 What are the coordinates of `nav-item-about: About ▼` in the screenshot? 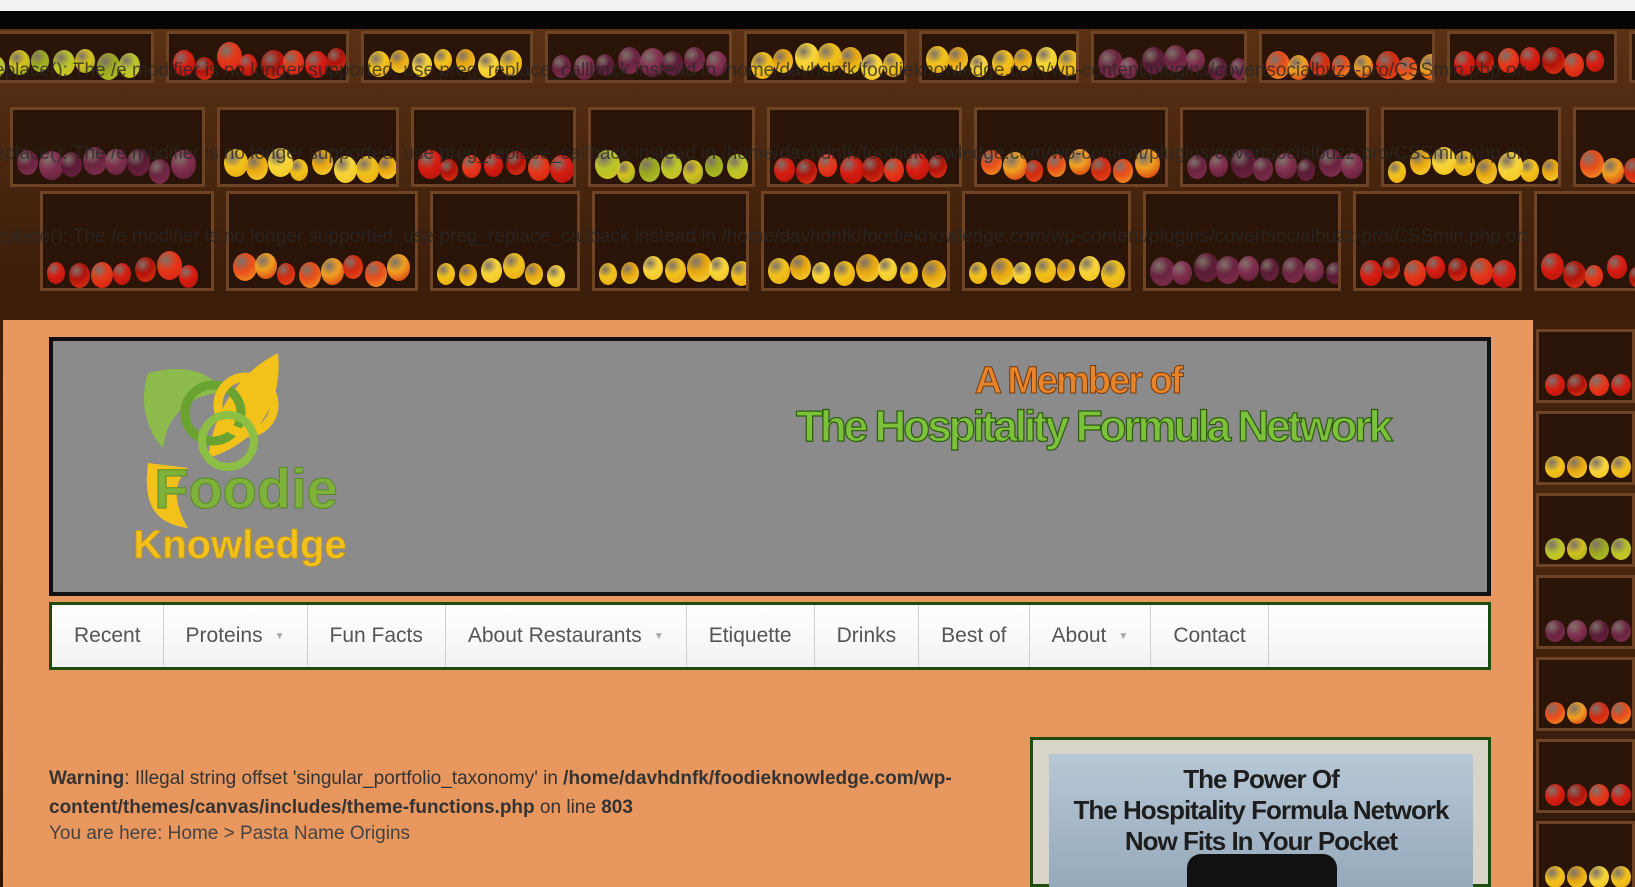 It's located at (1091, 636).